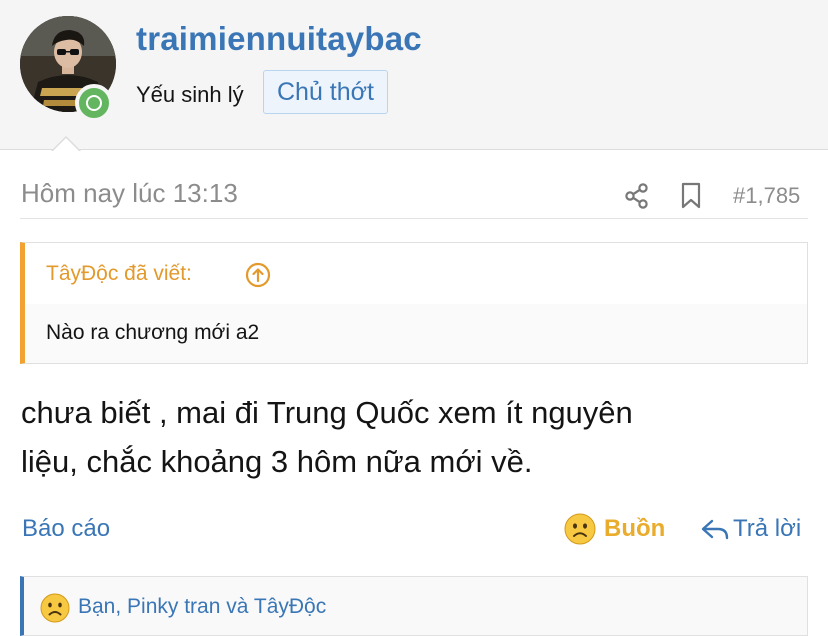 The width and height of the screenshot is (828, 636). I want to click on meta-divider, so click(414, 218).